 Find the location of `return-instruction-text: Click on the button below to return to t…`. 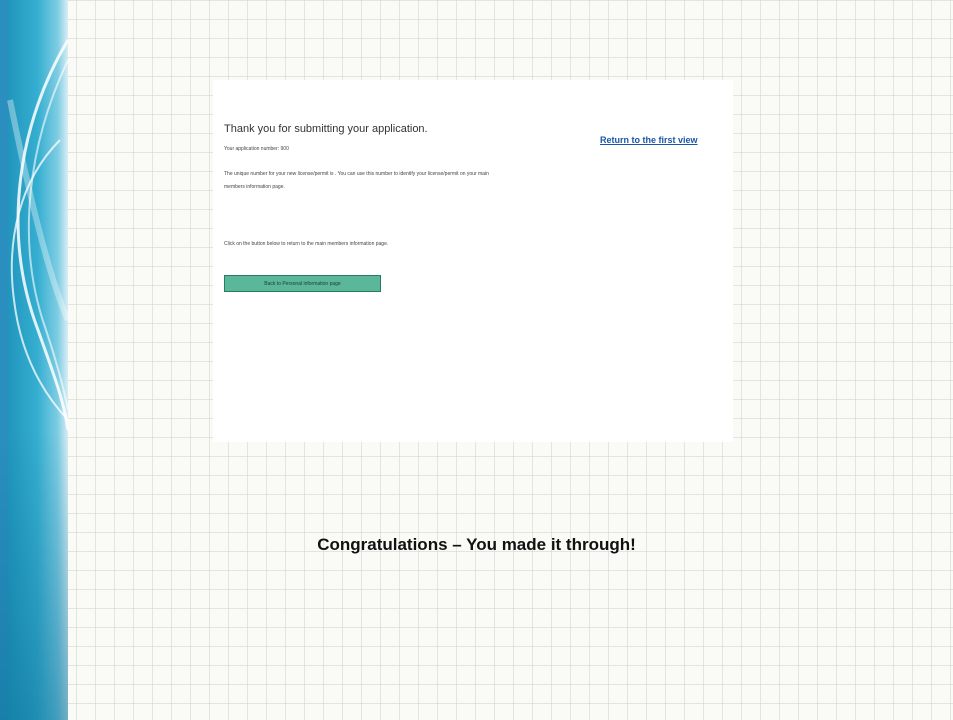

return-instruction-text: Click on the button below to return to t… is located at coordinates (306, 244).